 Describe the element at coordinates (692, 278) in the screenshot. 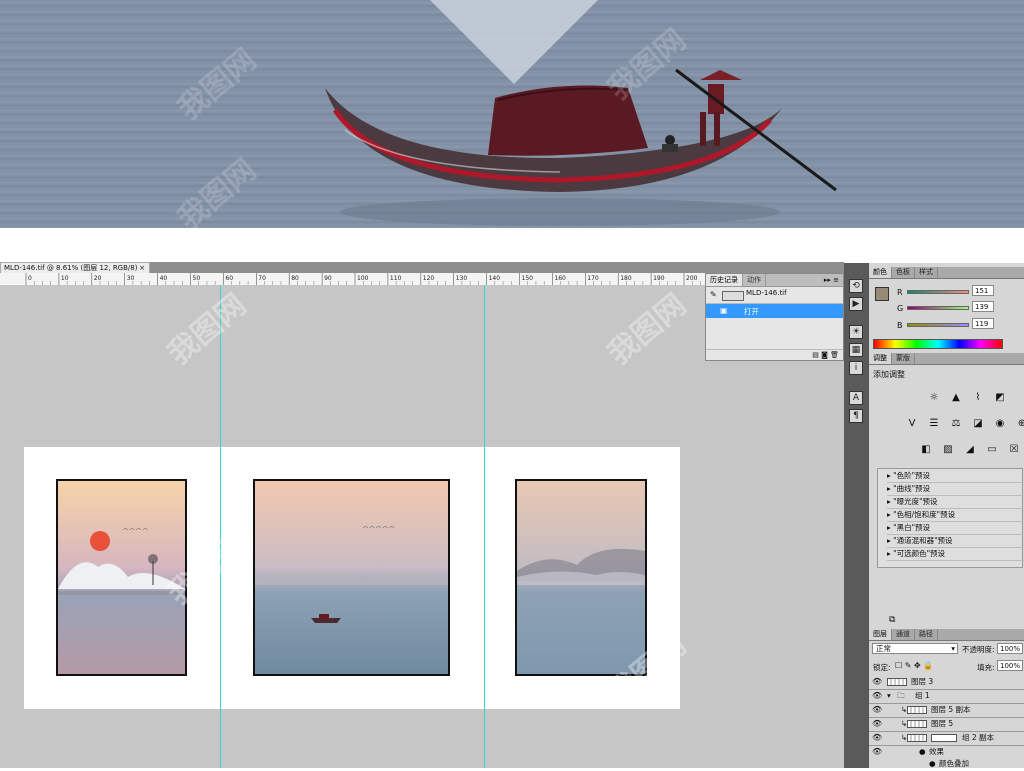

I see `ruler-label: 200` at that location.